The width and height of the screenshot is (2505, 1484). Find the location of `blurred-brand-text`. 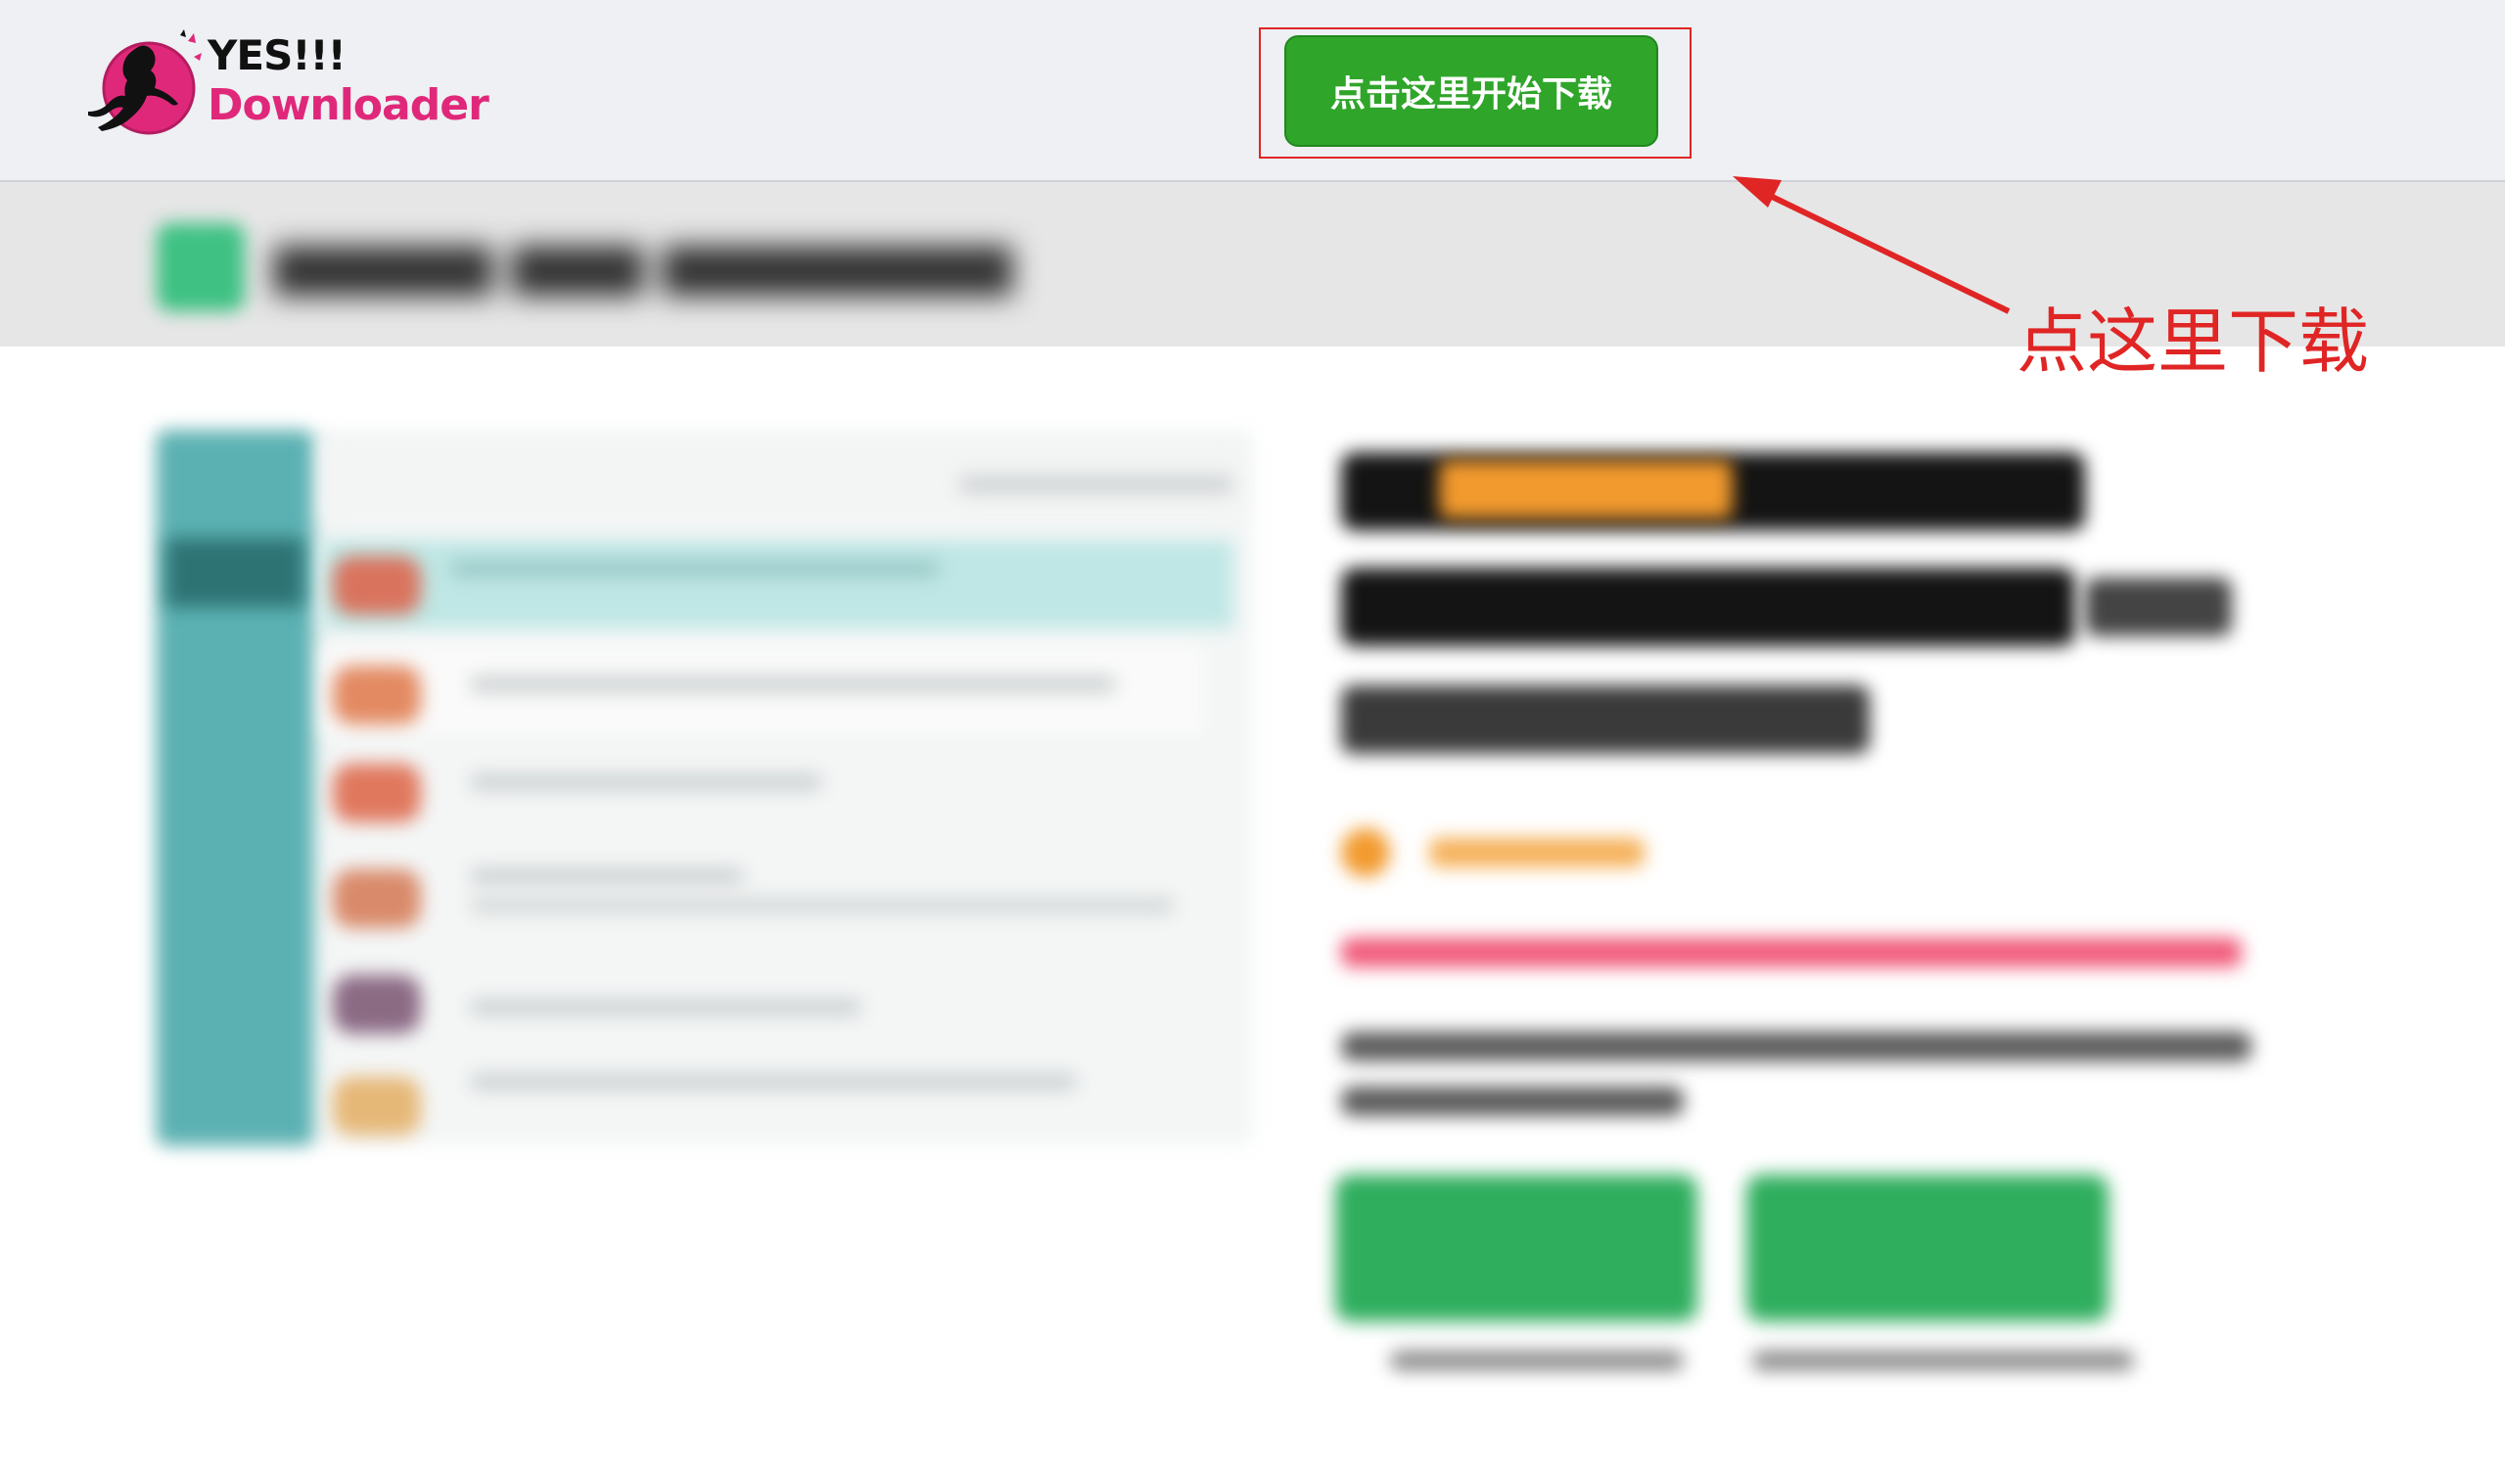

blurred-brand-text is located at coordinates (1586, 489).